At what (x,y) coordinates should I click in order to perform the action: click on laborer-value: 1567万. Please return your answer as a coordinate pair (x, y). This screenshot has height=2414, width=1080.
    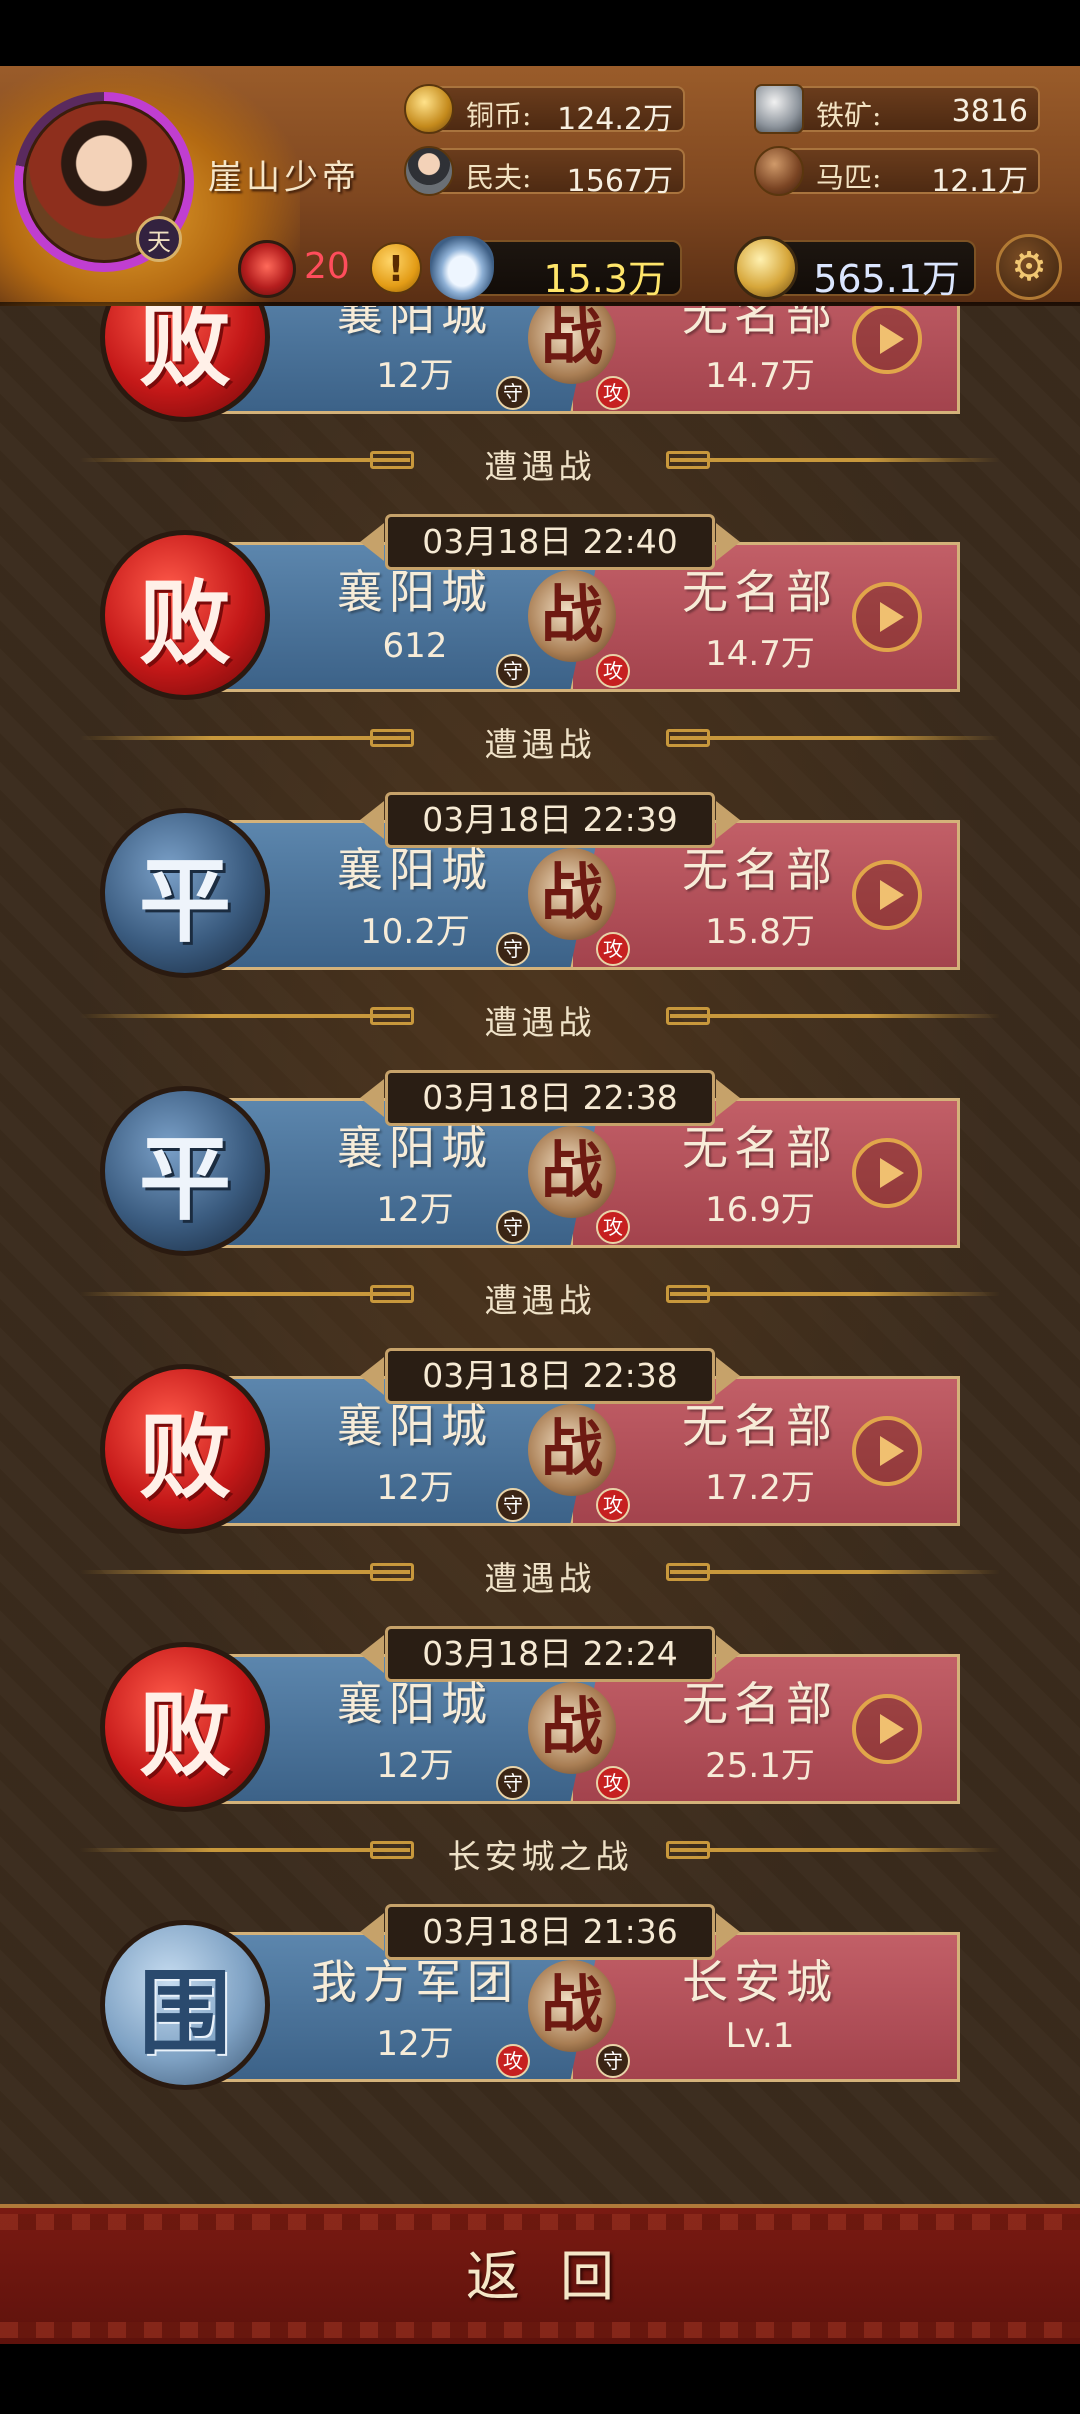
    Looking at the image, I should click on (619, 181).